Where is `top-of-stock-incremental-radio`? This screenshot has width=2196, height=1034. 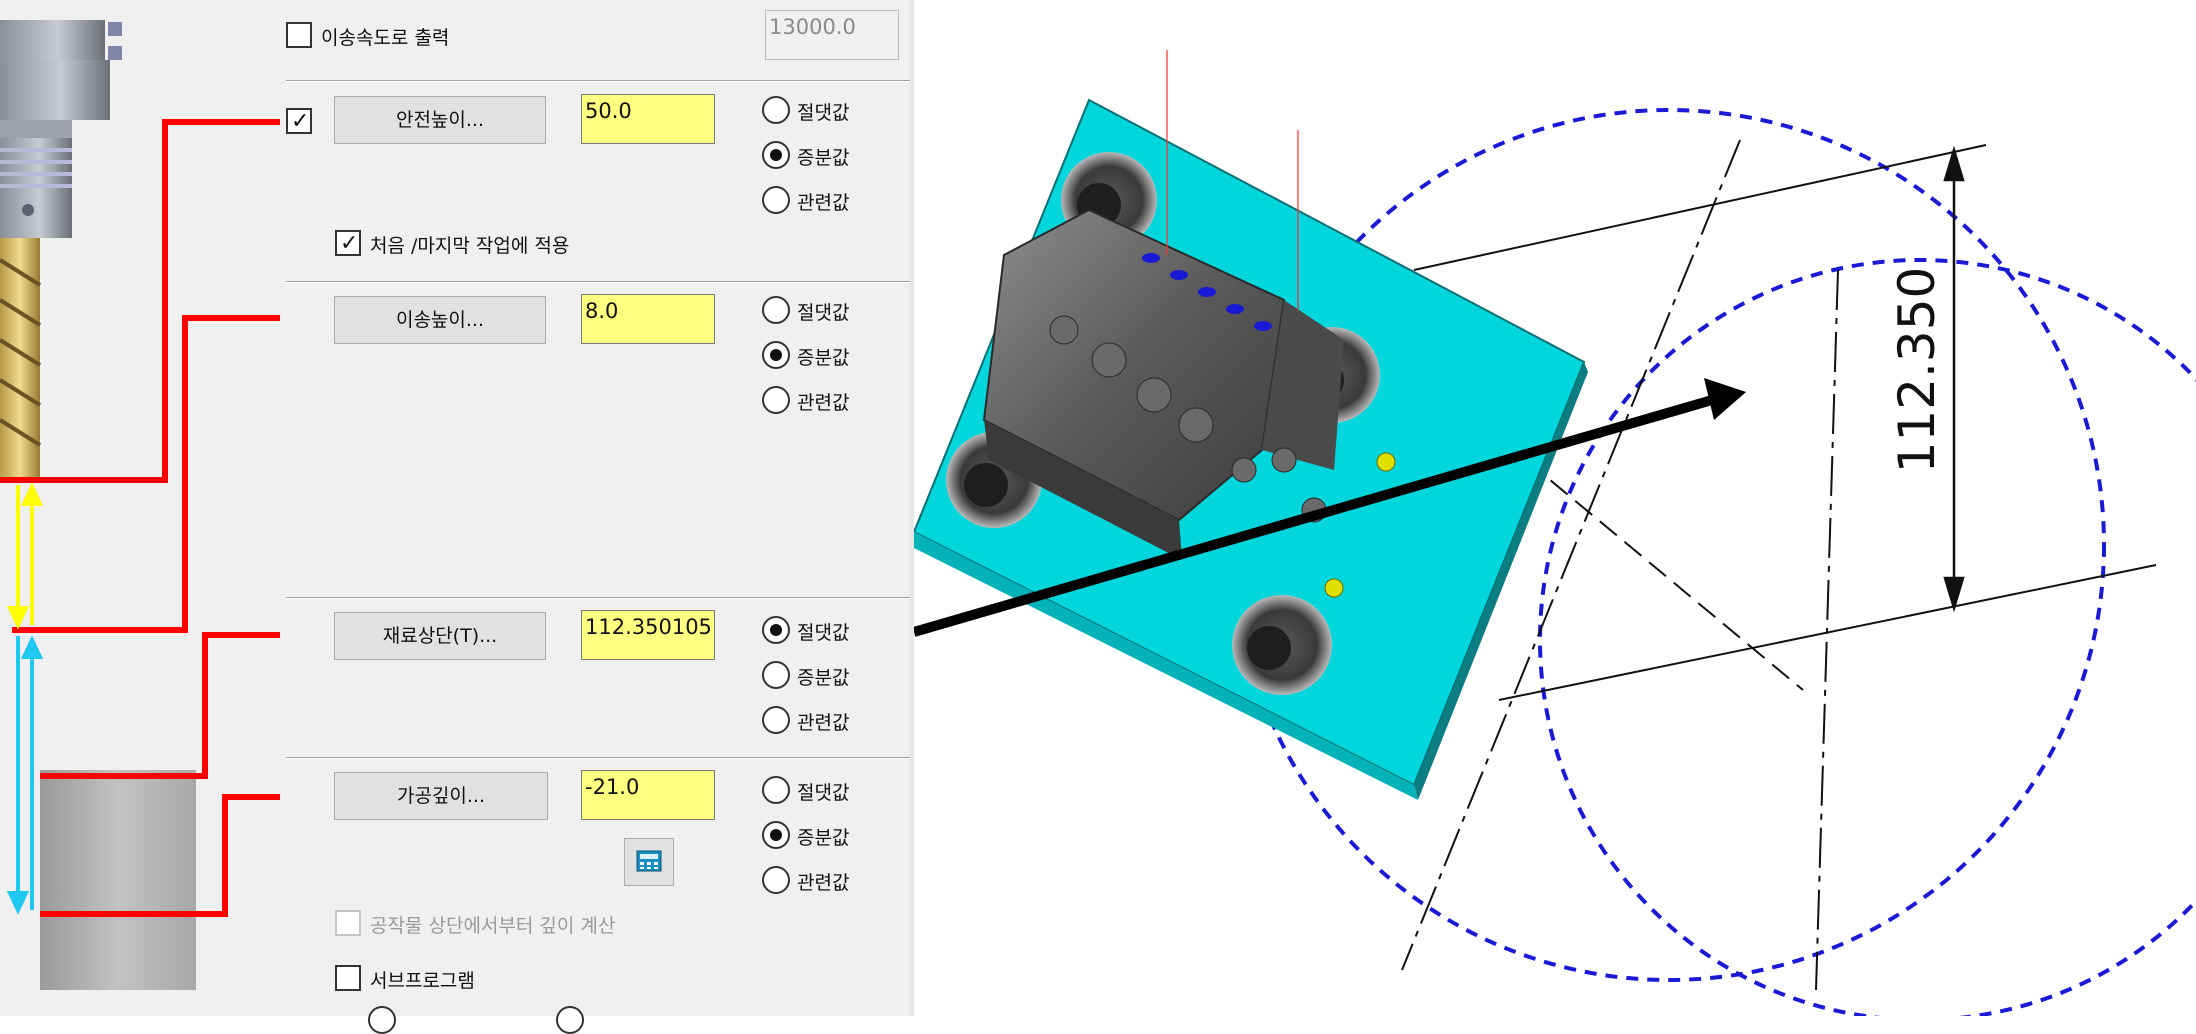
top-of-stock-incremental-radio is located at coordinates (776, 675).